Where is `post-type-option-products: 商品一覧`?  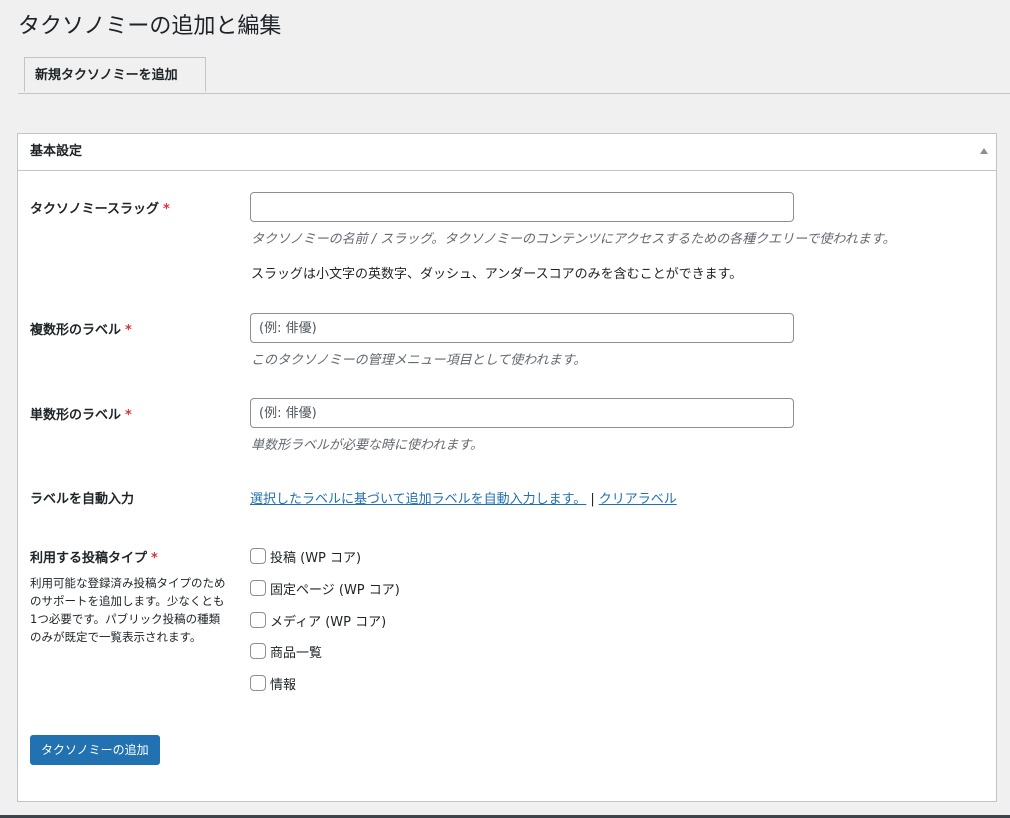 post-type-option-products: 商品一覧 is located at coordinates (286, 651).